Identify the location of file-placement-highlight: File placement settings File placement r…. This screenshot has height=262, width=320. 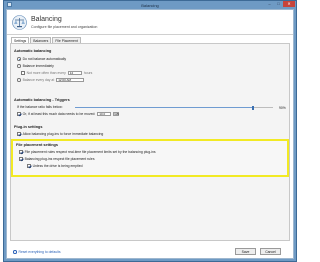
(150, 158).